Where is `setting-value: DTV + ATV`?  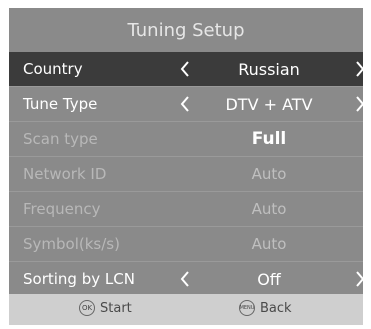
setting-value: DTV + ATV is located at coordinates (269, 104).